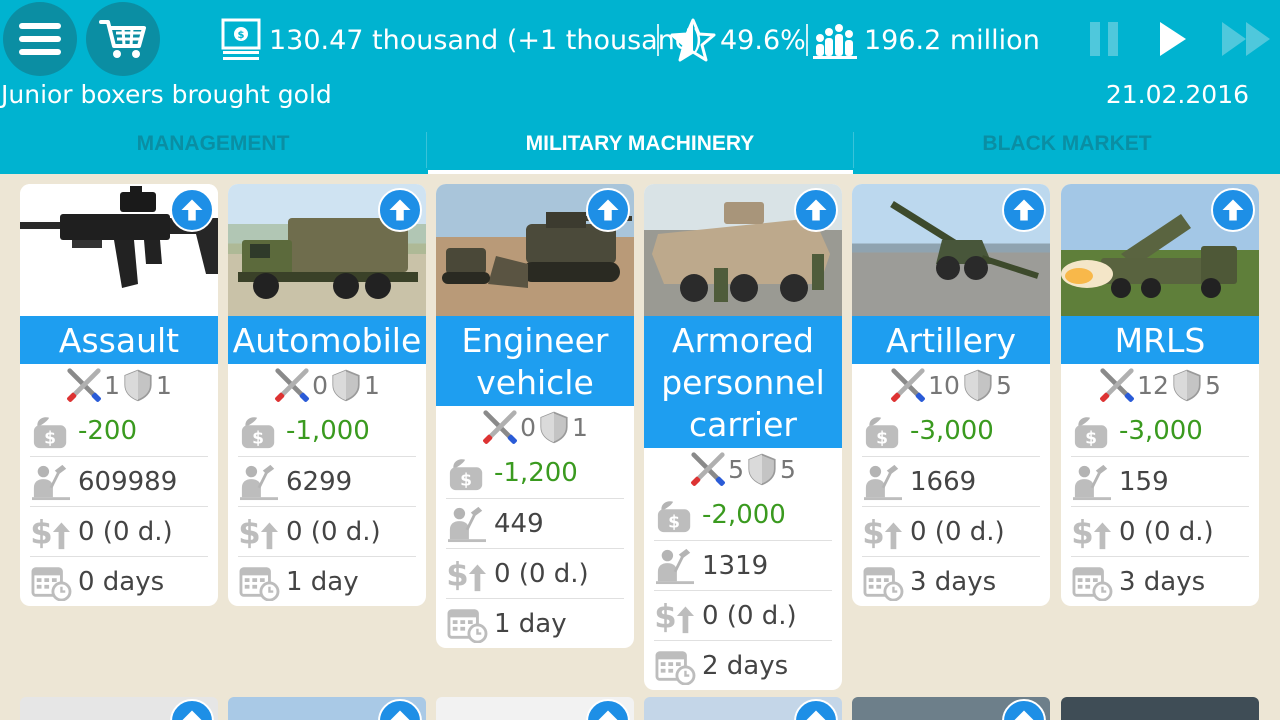  I want to click on play-icon, so click(1174, 39).